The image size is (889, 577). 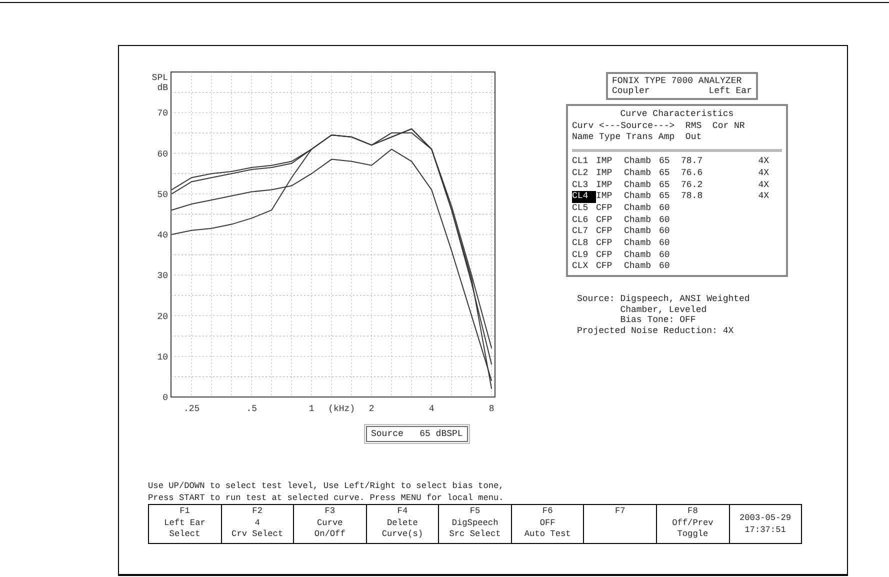 I want to click on y-tick-label: 70, so click(x=162, y=113).